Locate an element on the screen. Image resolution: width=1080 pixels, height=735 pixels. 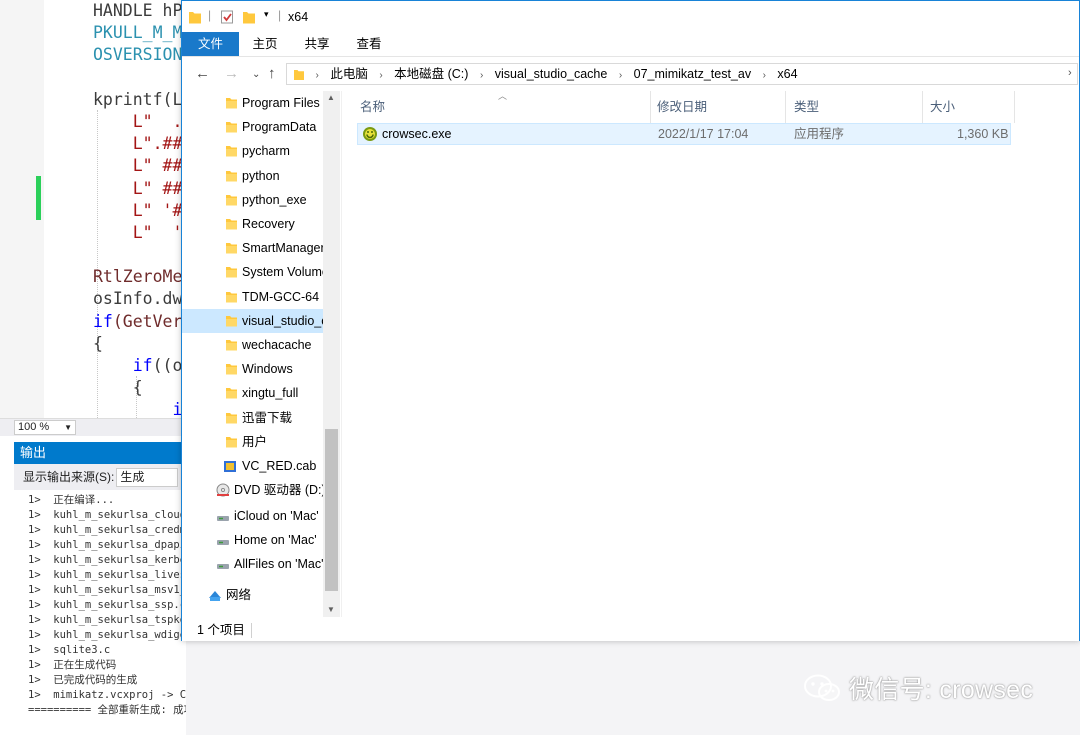
scroll-down-icon: ▼ is located at coordinates (331, 609).